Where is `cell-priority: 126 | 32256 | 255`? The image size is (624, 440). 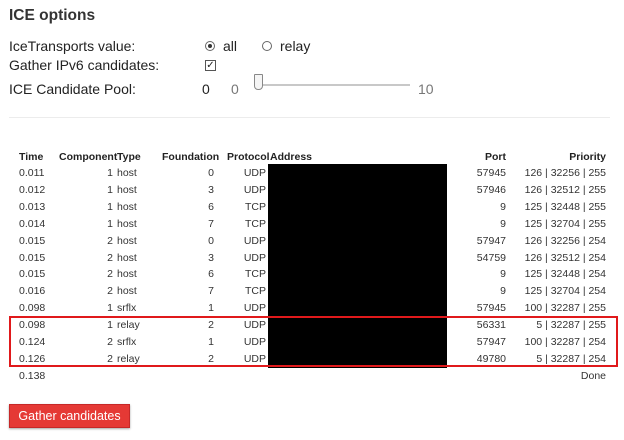 cell-priority: 126 | 32256 | 255 is located at coordinates (565, 173).